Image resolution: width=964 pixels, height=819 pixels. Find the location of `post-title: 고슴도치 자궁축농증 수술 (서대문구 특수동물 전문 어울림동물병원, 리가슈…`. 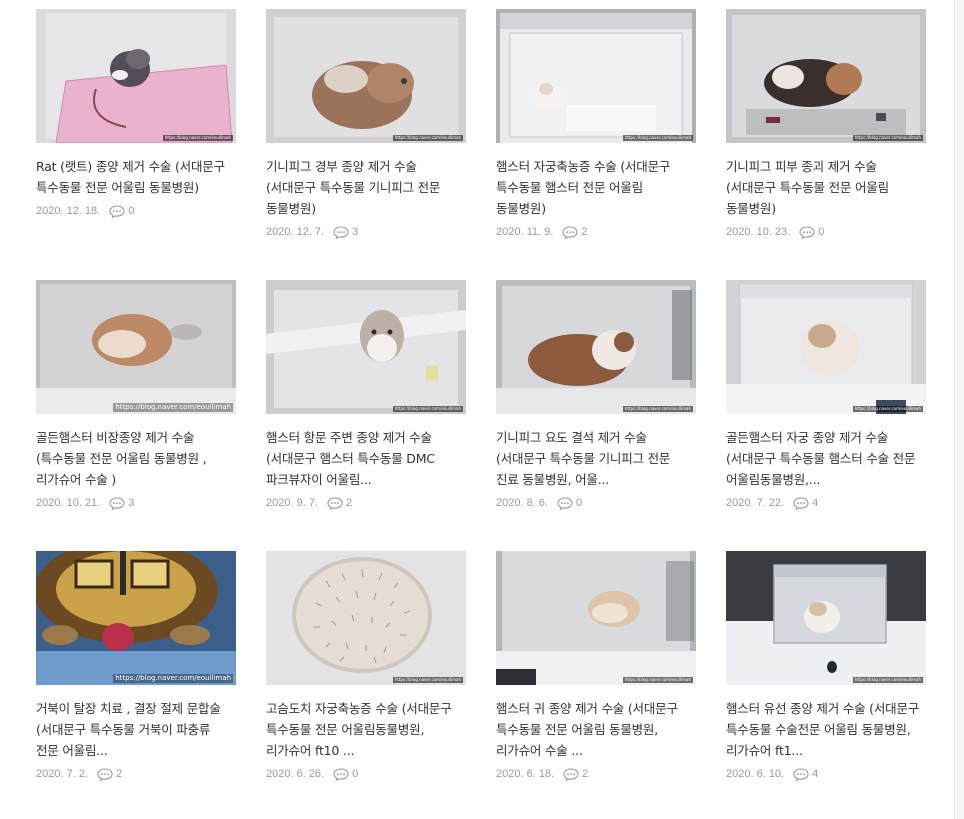

post-title: 고슴도치 자궁축농증 수술 (서대문구 특수동물 전문 어울림동물병원, 리가슈… is located at coordinates (366, 729).